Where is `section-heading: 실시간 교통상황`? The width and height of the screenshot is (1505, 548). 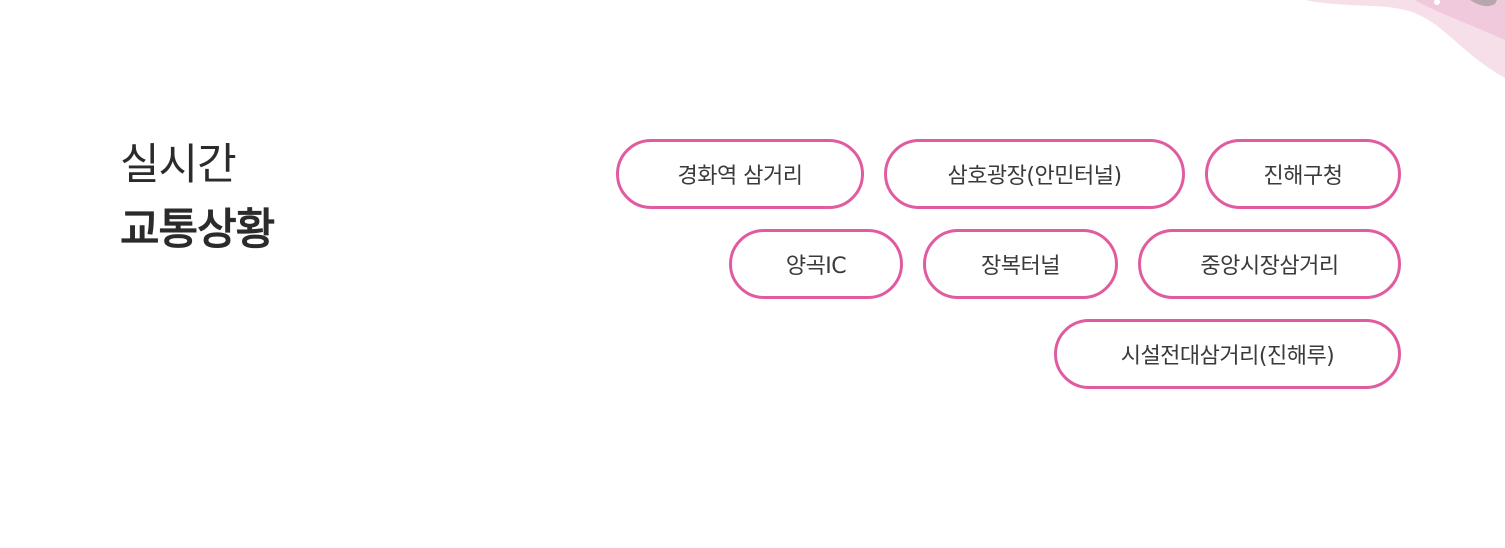 section-heading: 실시간 교통상황 is located at coordinates (197, 197).